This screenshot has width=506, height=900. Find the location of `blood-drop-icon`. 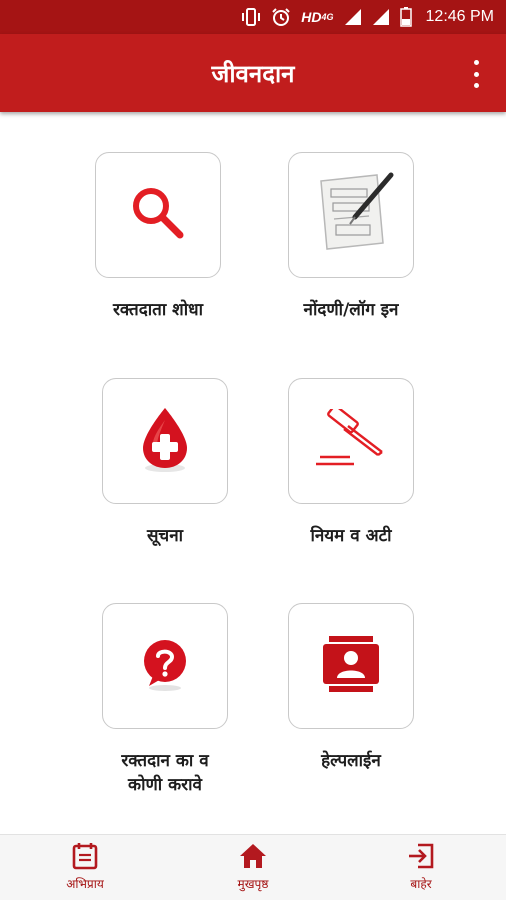

blood-drop-icon is located at coordinates (165, 441).